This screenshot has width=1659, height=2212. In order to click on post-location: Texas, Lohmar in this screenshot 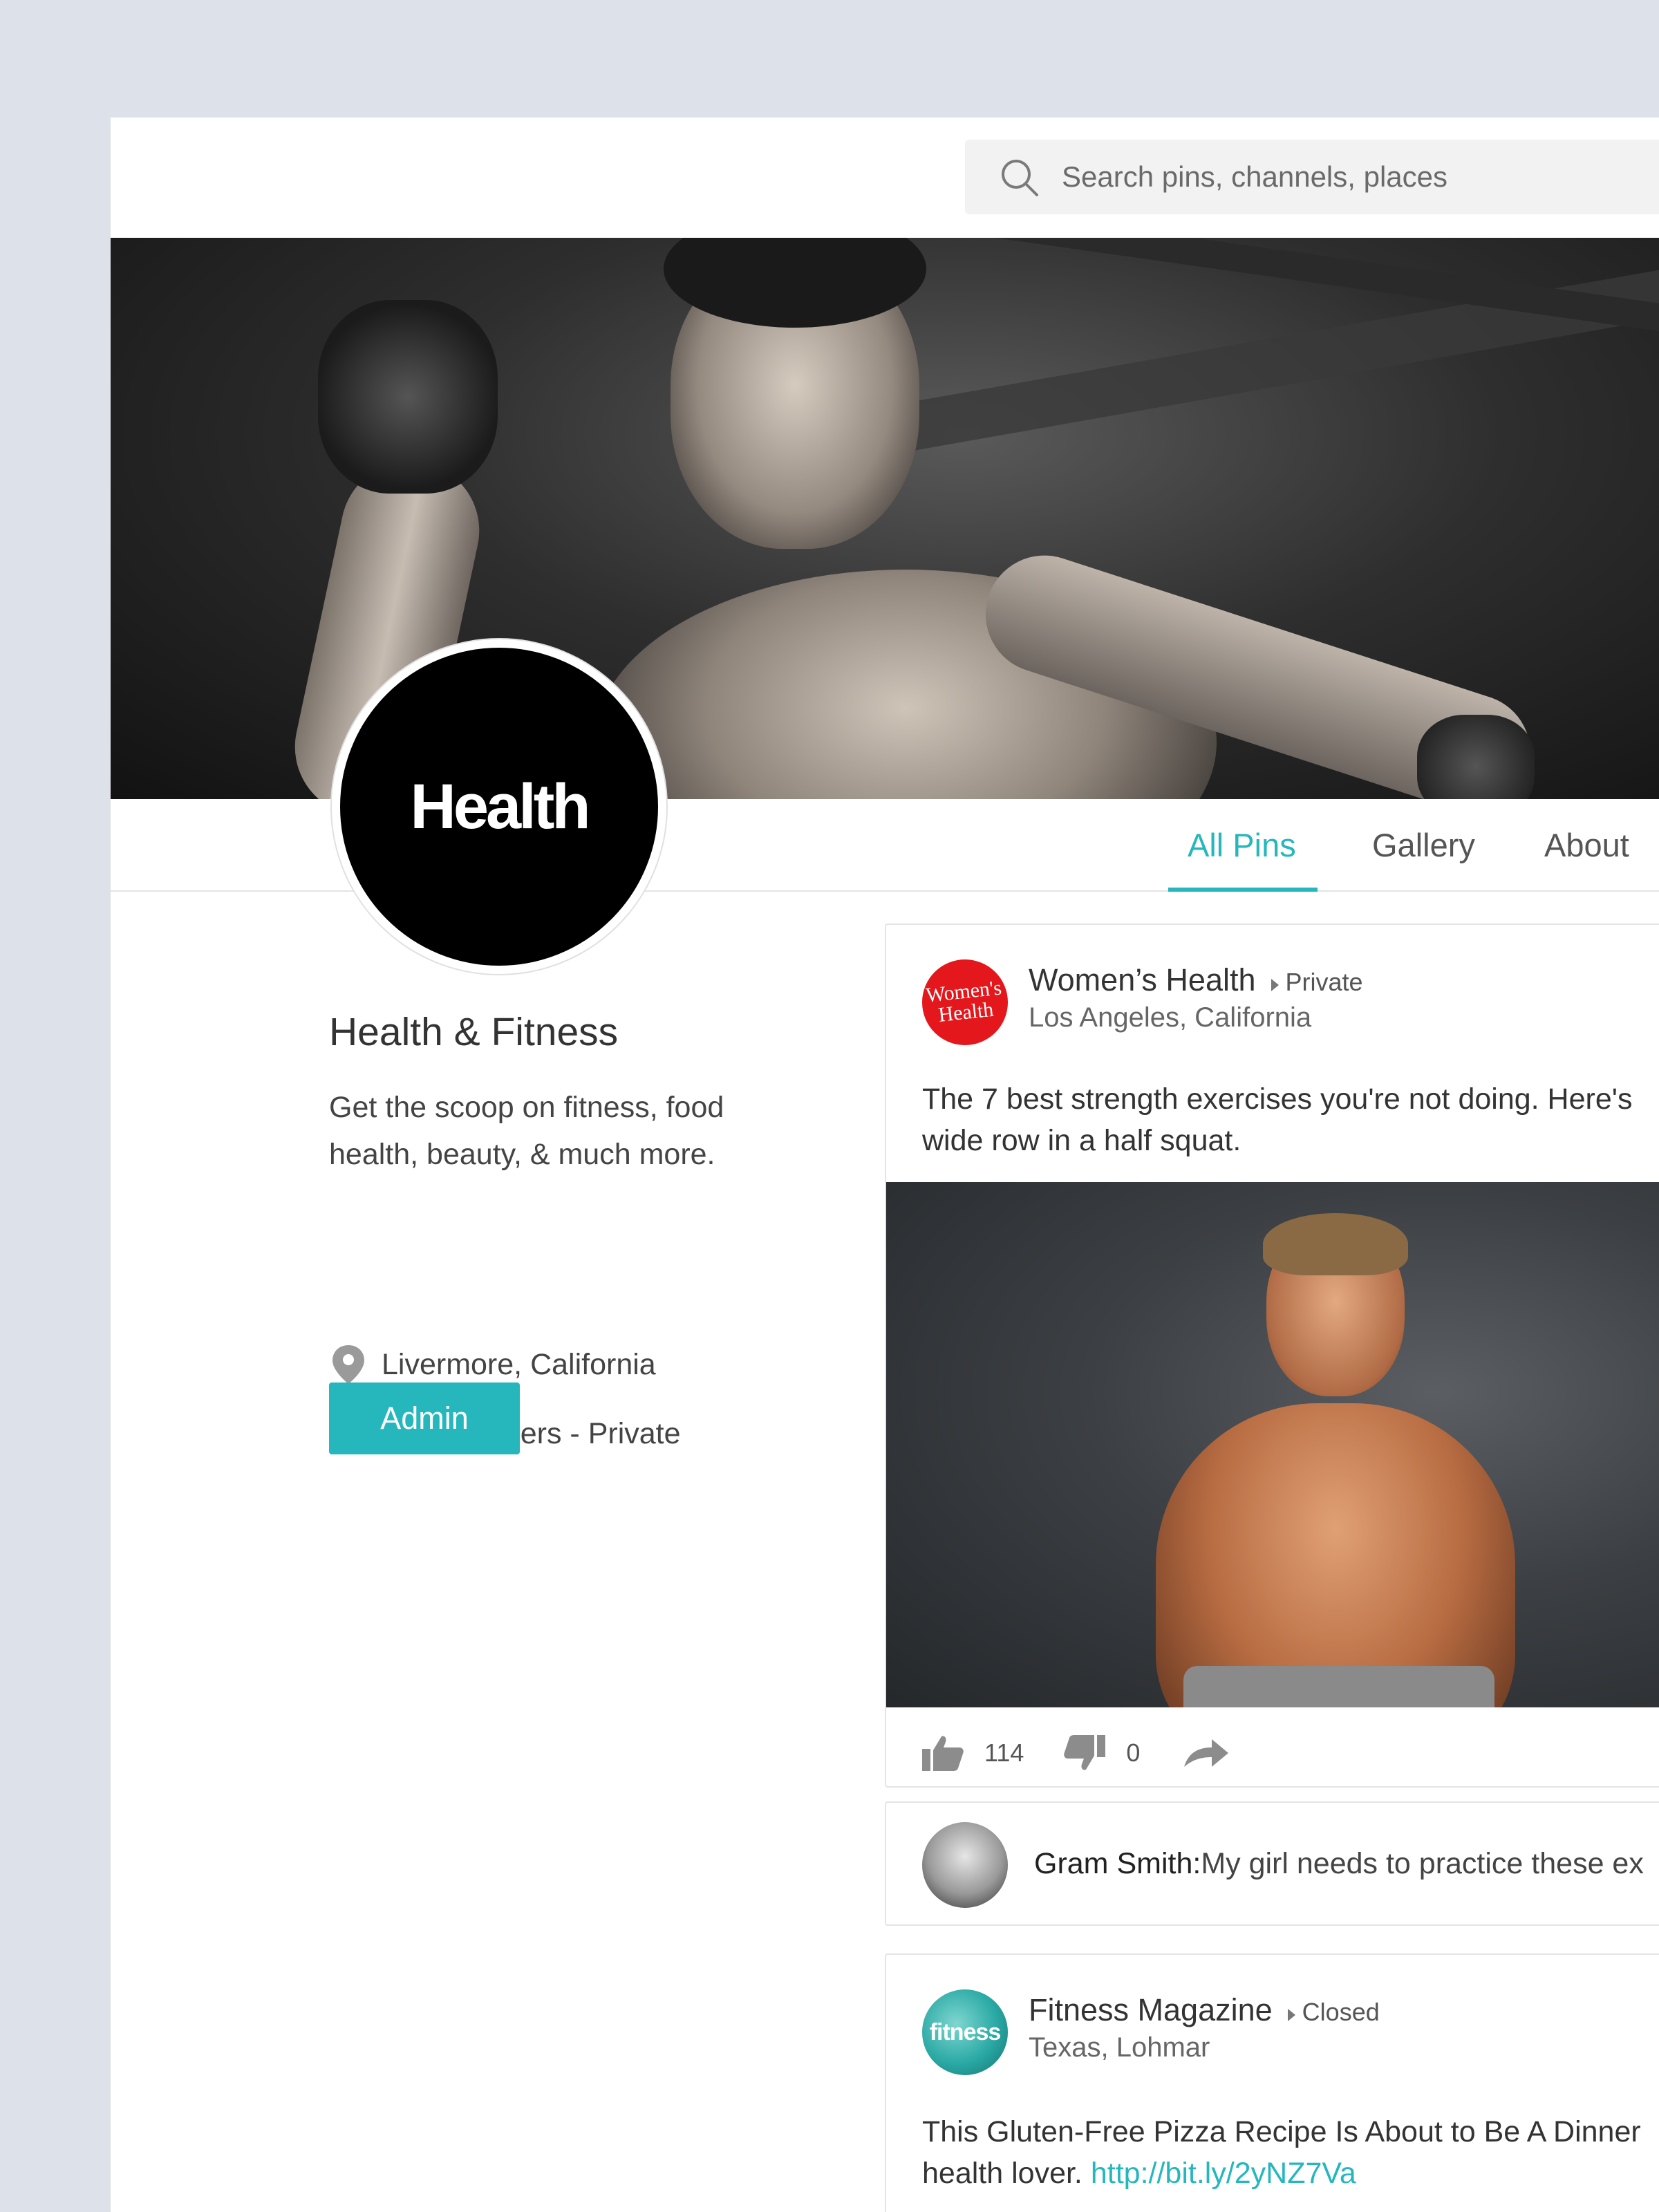, I will do `click(1119, 2047)`.